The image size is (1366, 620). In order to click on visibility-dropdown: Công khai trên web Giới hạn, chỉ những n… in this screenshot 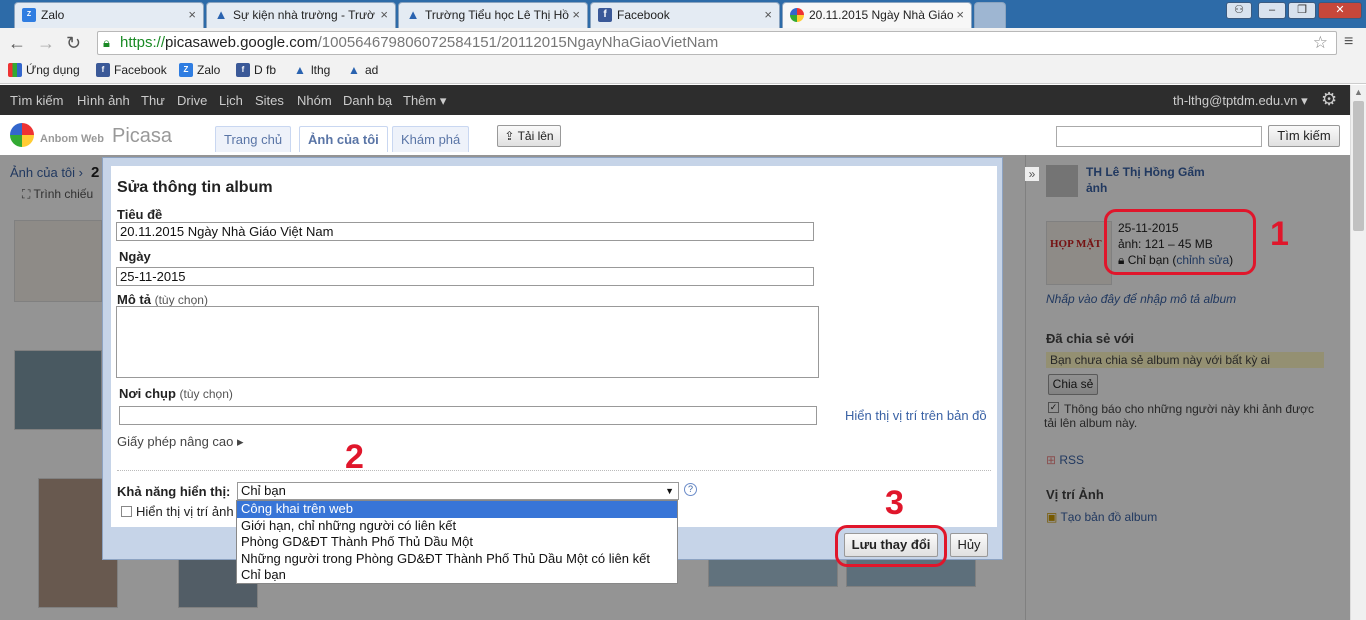, I will do `click(457, 542)`.